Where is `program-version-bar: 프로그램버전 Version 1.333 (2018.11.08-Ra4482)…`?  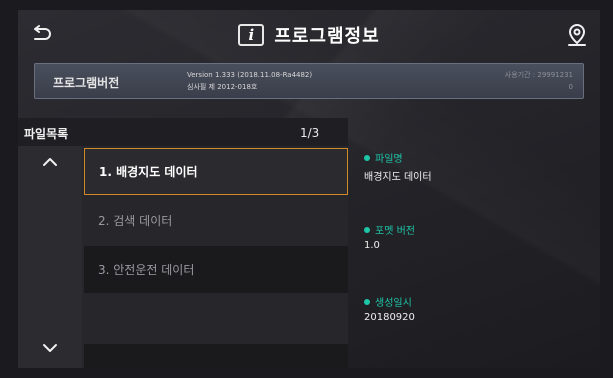 program-version-bar: 프로그램버전 Version 1.333 (2018.11.08-Ra4482)… is located at coordinates (309, 81).